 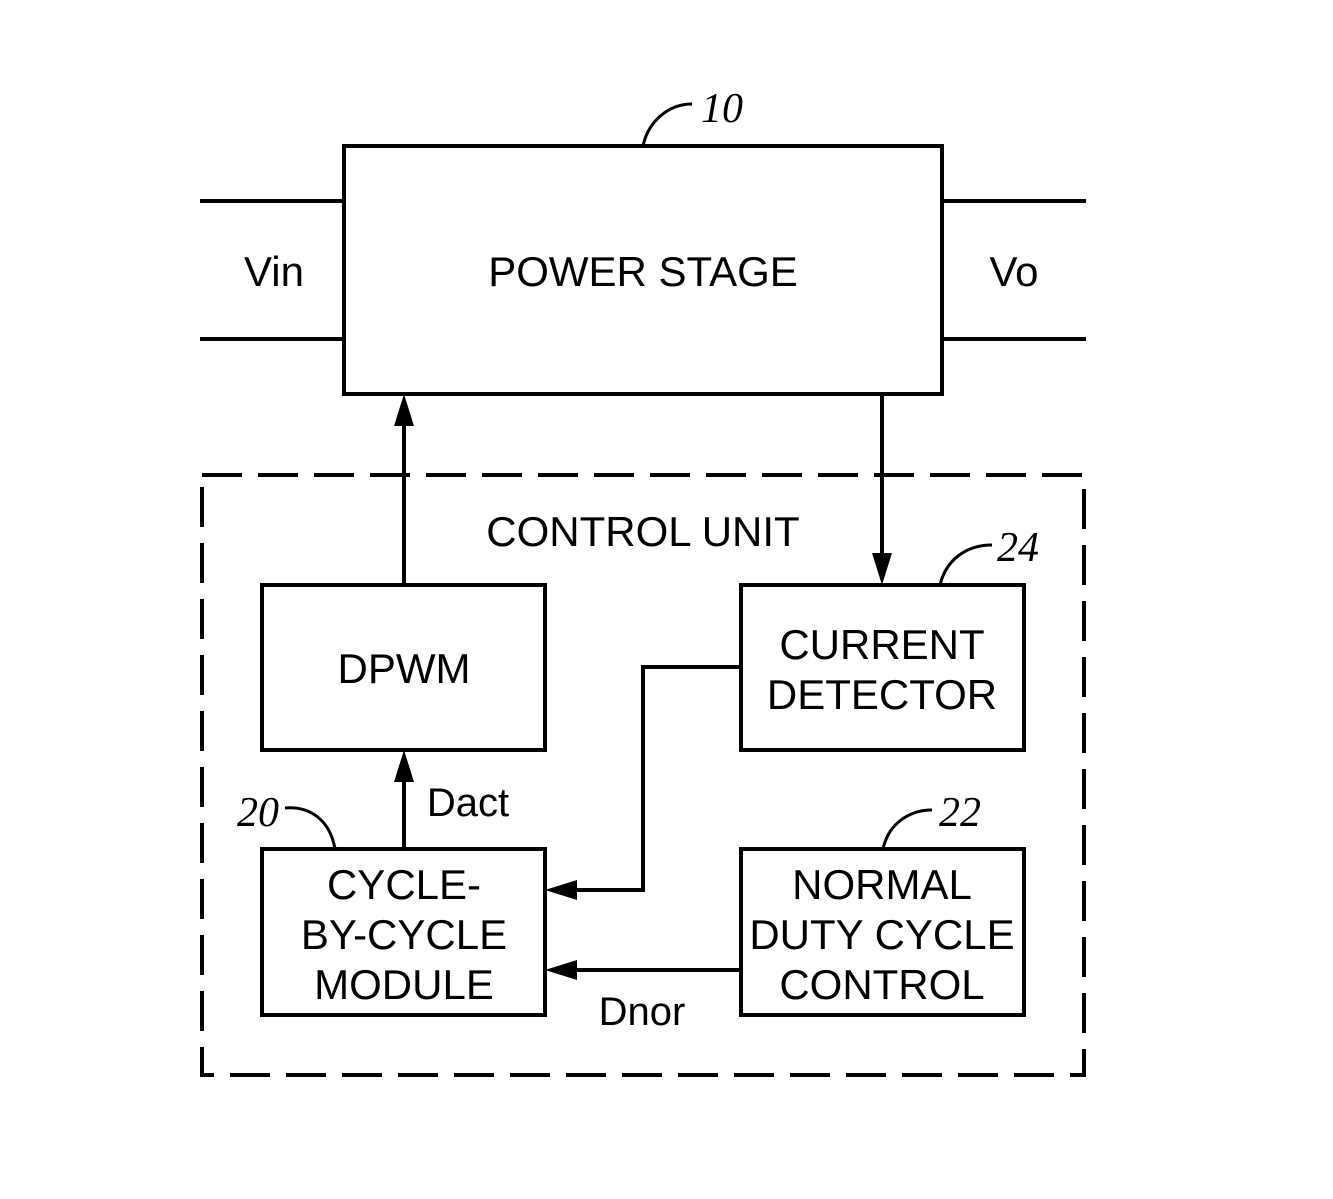 I want to click on ndc-label-line1: NORMAL, so click(x=882, y=884).